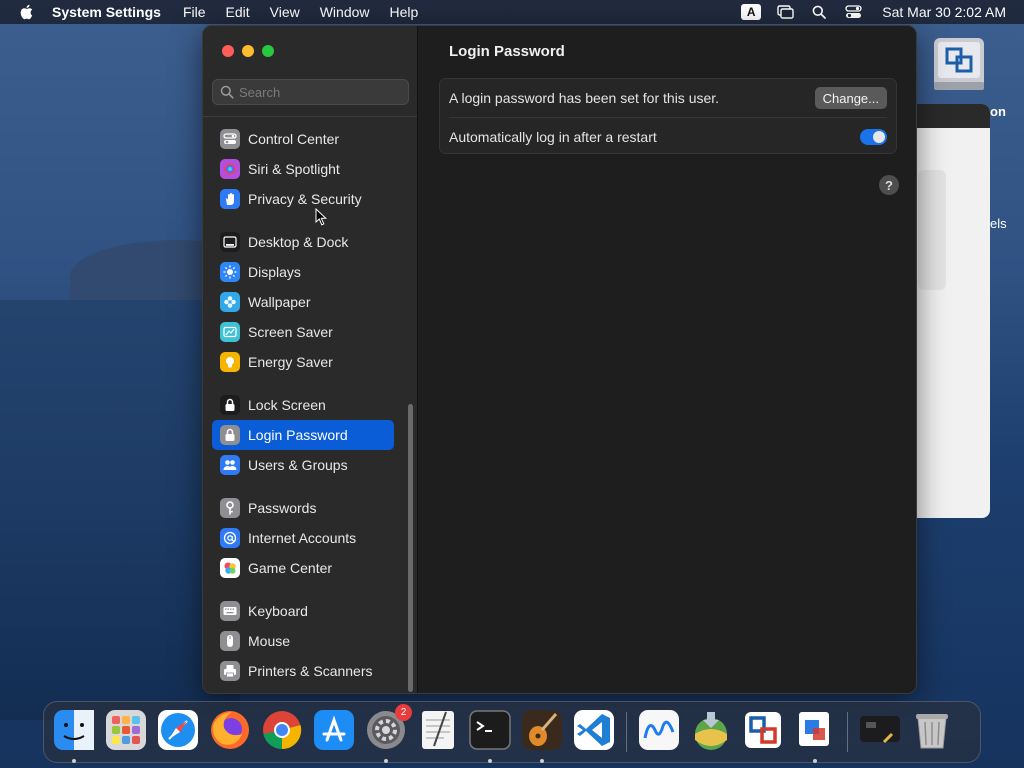  I want to click on sidebar-item-energy-saver: Energy Saver, so click(303, 362).